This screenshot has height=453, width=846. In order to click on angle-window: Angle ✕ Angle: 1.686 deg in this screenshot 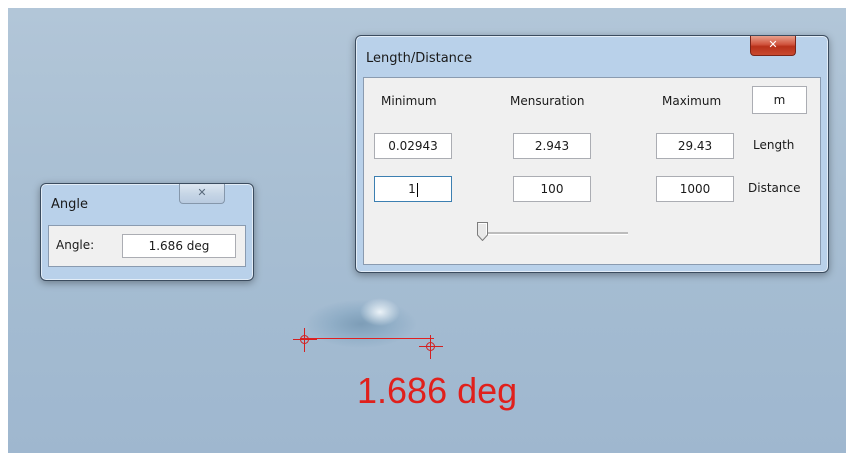, I will do `click(147, 232)`.